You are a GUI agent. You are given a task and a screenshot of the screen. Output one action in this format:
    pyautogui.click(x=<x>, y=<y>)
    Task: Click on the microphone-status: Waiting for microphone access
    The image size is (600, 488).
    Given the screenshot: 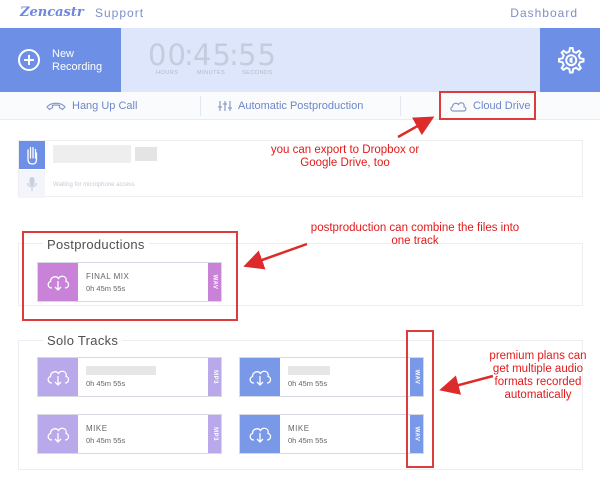 What is the action you would take?
    pyautogui.click(x=94, y=185)
    